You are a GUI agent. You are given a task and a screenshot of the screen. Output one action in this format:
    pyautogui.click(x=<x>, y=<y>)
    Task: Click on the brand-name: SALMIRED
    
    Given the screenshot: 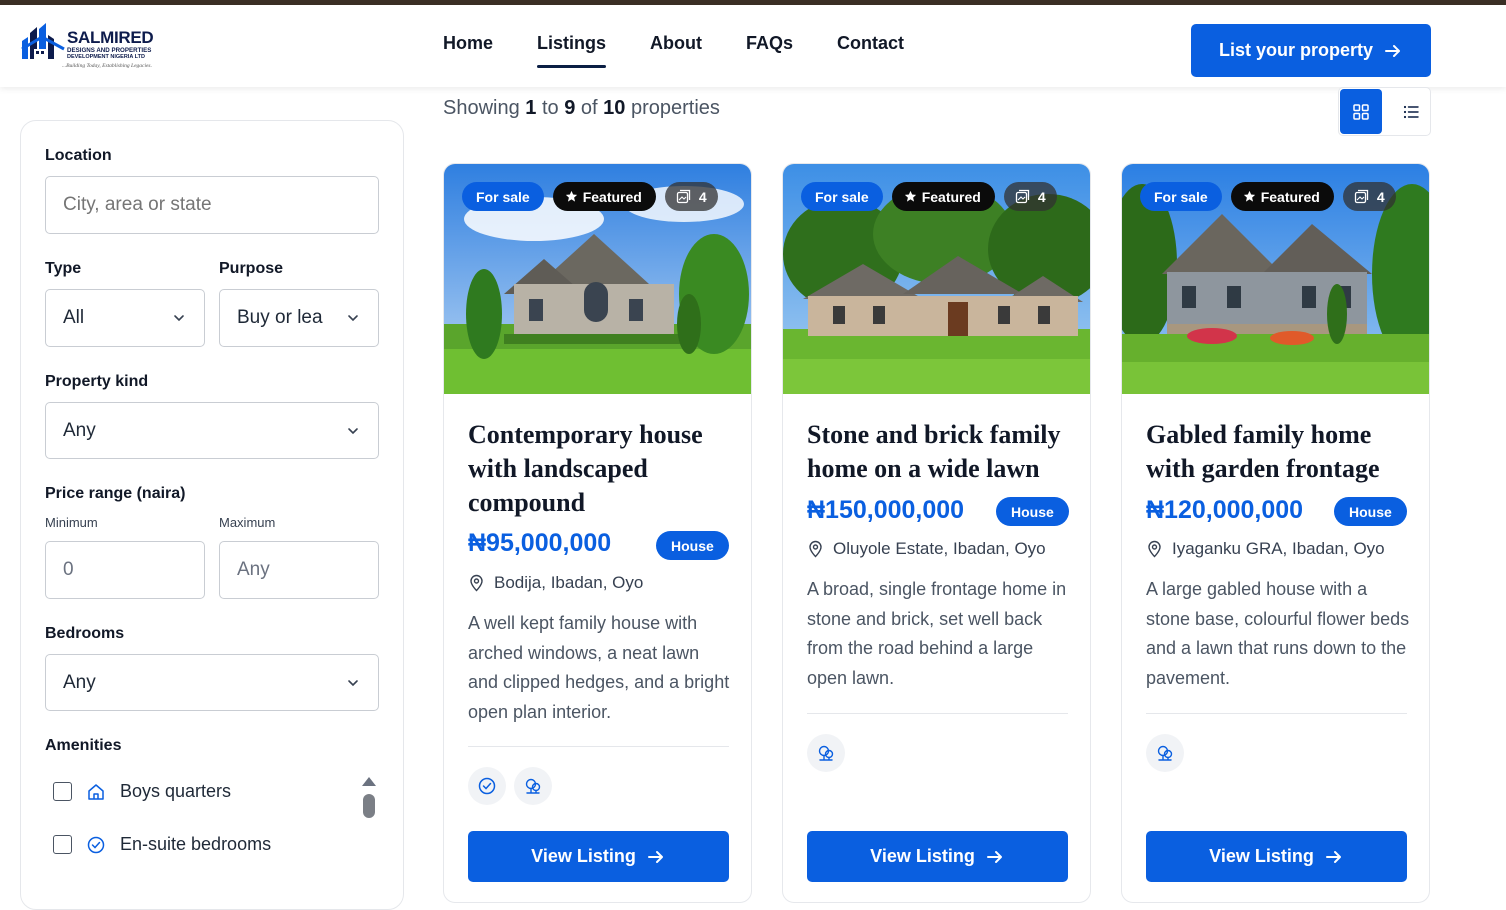 What is the action you would take?
    pyautogui.click(x=110, y=37)
    